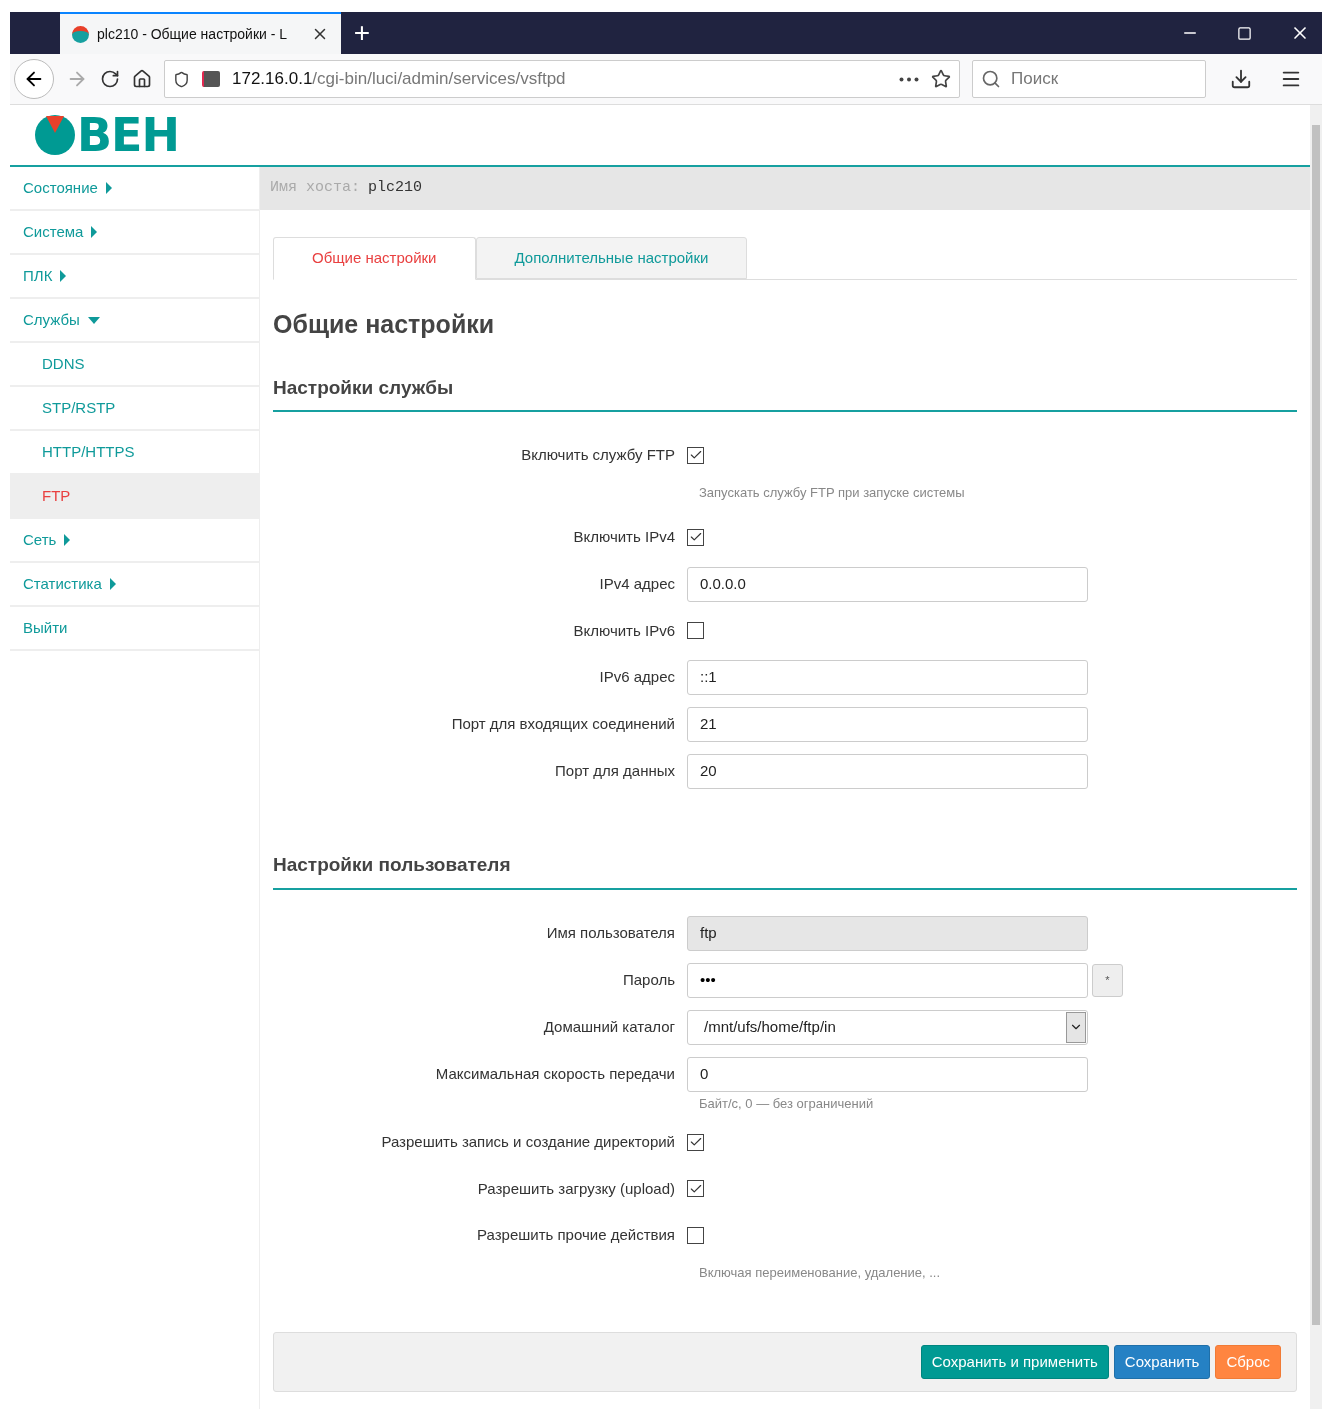 The image size is (1322, 1410). I want to click on search-icon, so click(991, 79).